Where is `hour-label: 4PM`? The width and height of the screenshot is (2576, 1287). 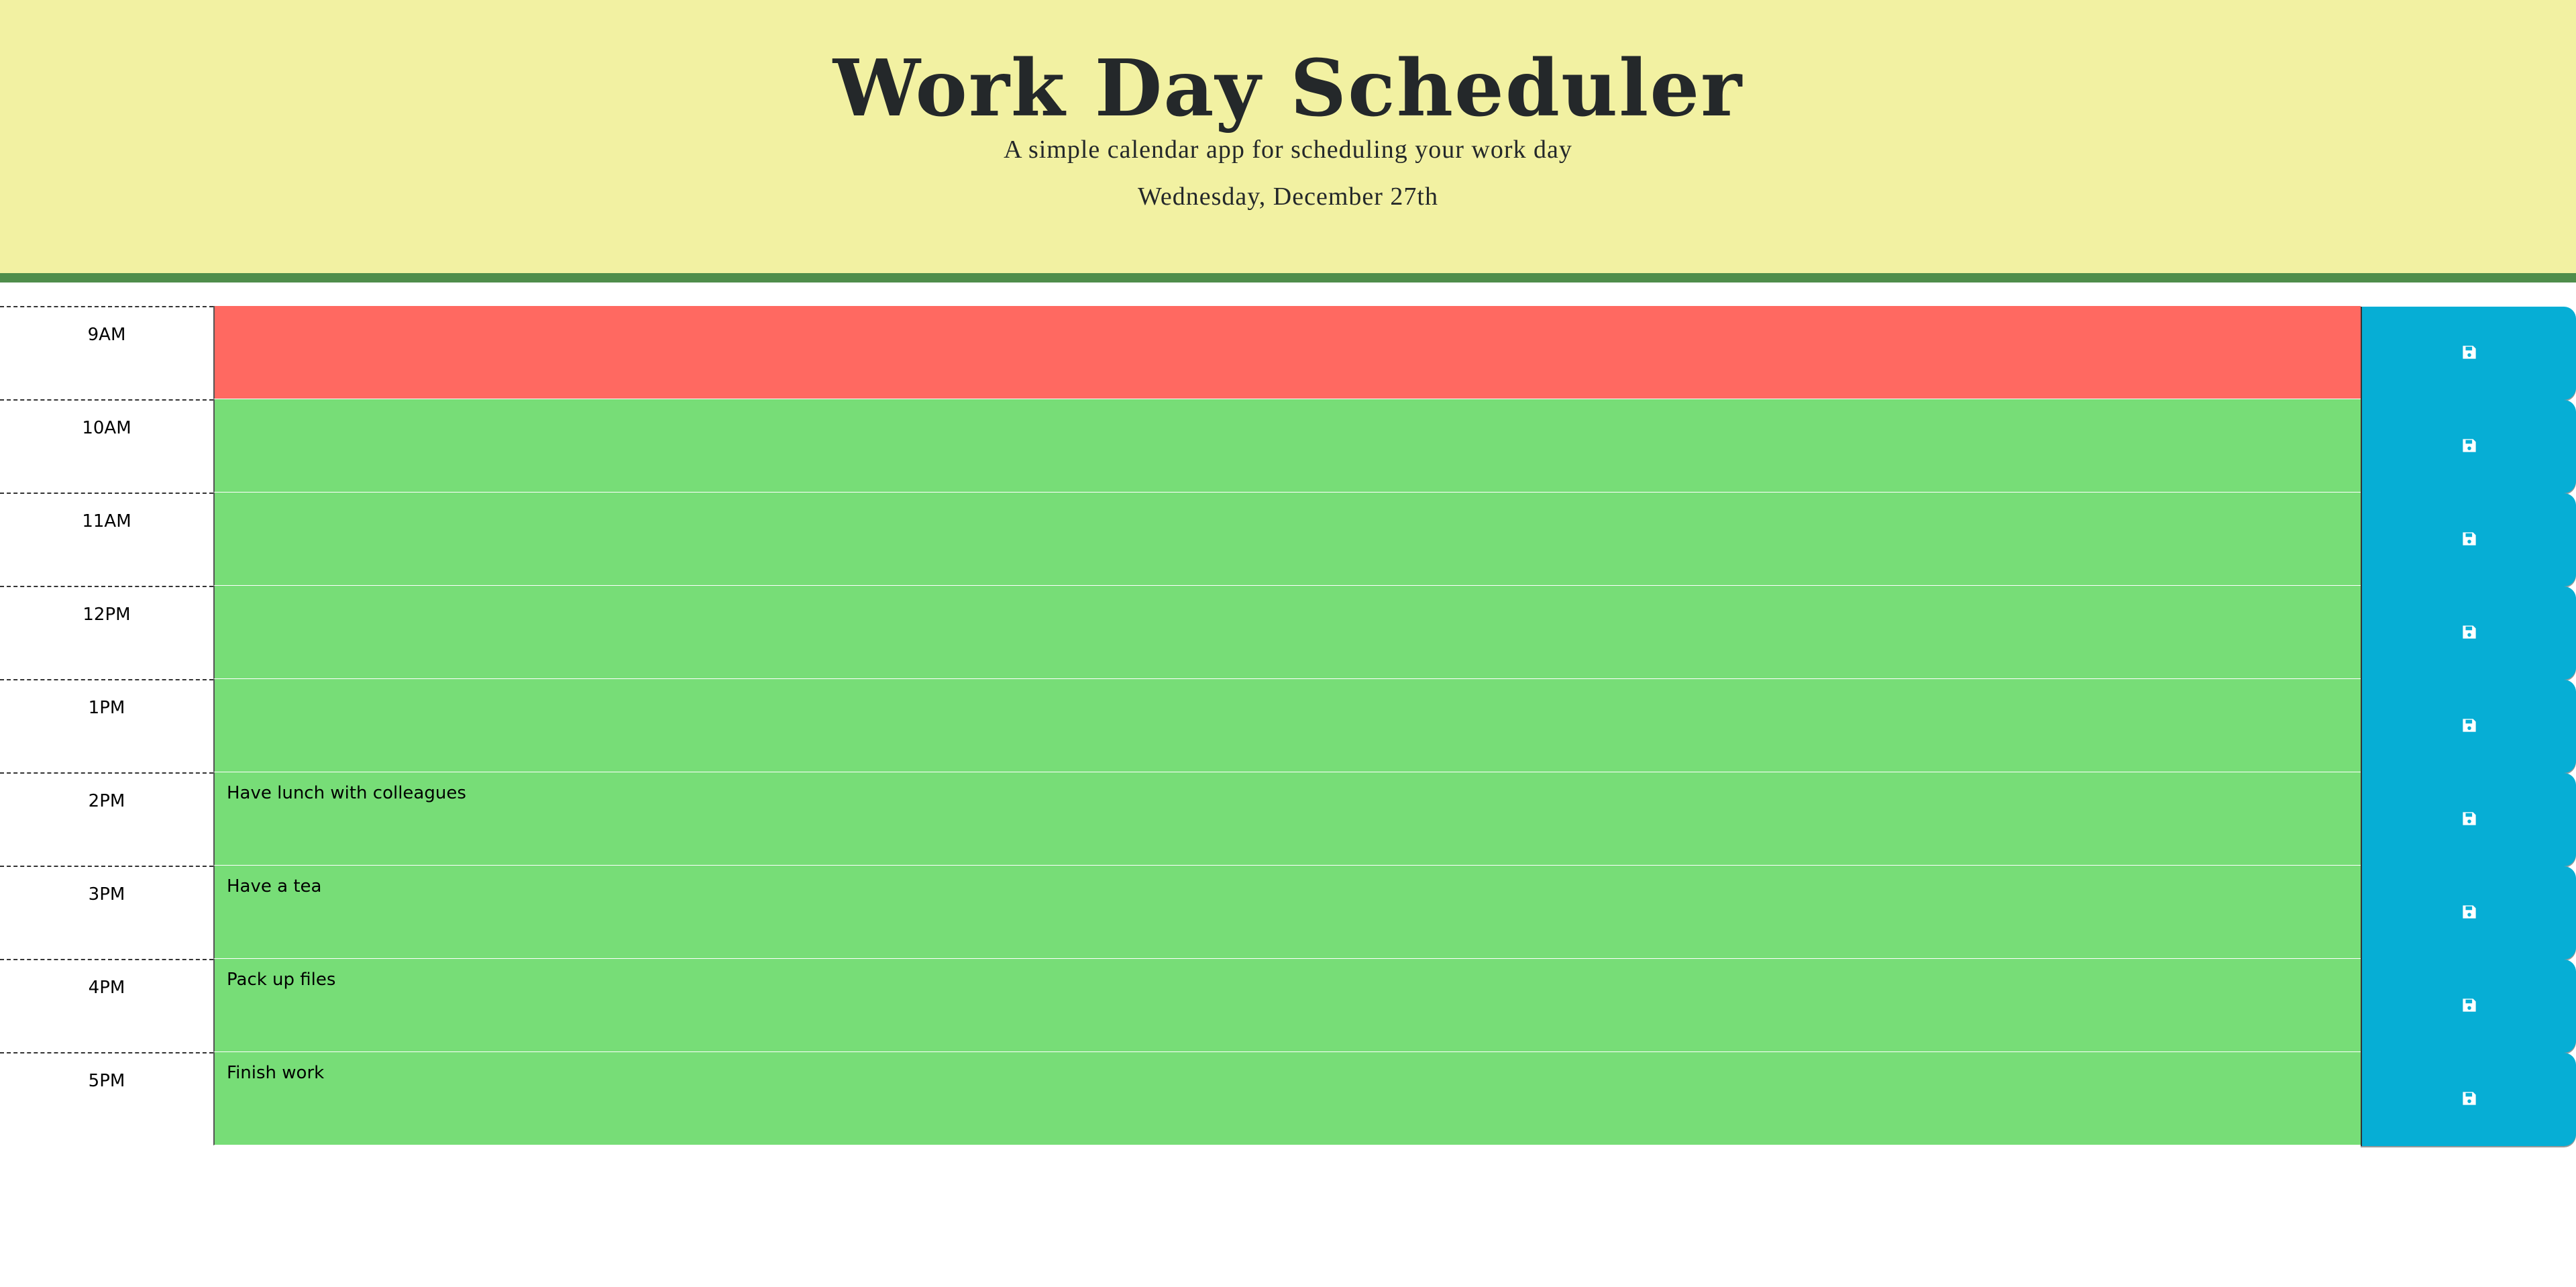 hour-label: 4PM is located at coordinates (106, 1006).